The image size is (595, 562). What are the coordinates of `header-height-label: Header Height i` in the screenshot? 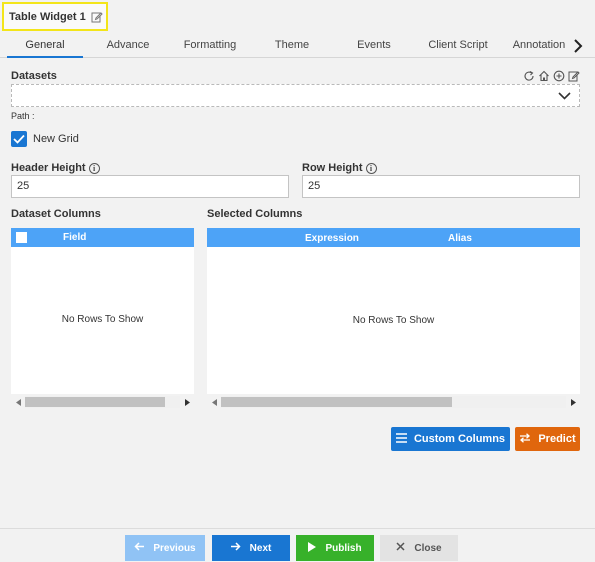 It's located at (55, 168).